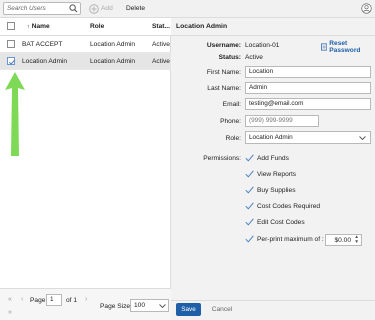 Image resolution: width=375 pixels, height=320 pixels. What do you see at coordinates (230, 121) in the screenshot?
I see `phone-label: Phone:` at bounding box center [230, 121].